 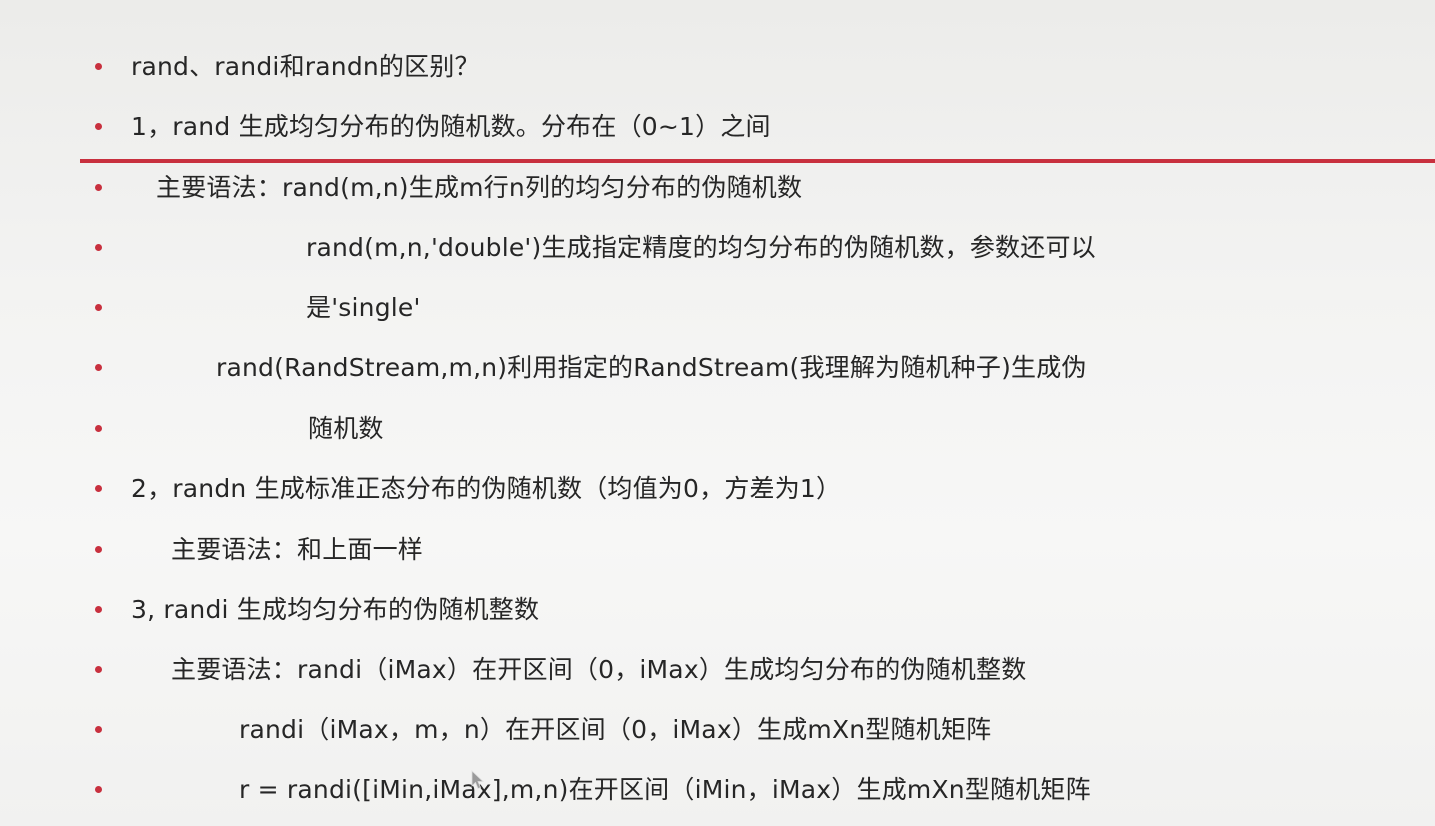 What do you see at coordinates (717, 551) in the screenshot?
I see `list-item: 主要语法：和上面一样` at bounding box center [717, 551].